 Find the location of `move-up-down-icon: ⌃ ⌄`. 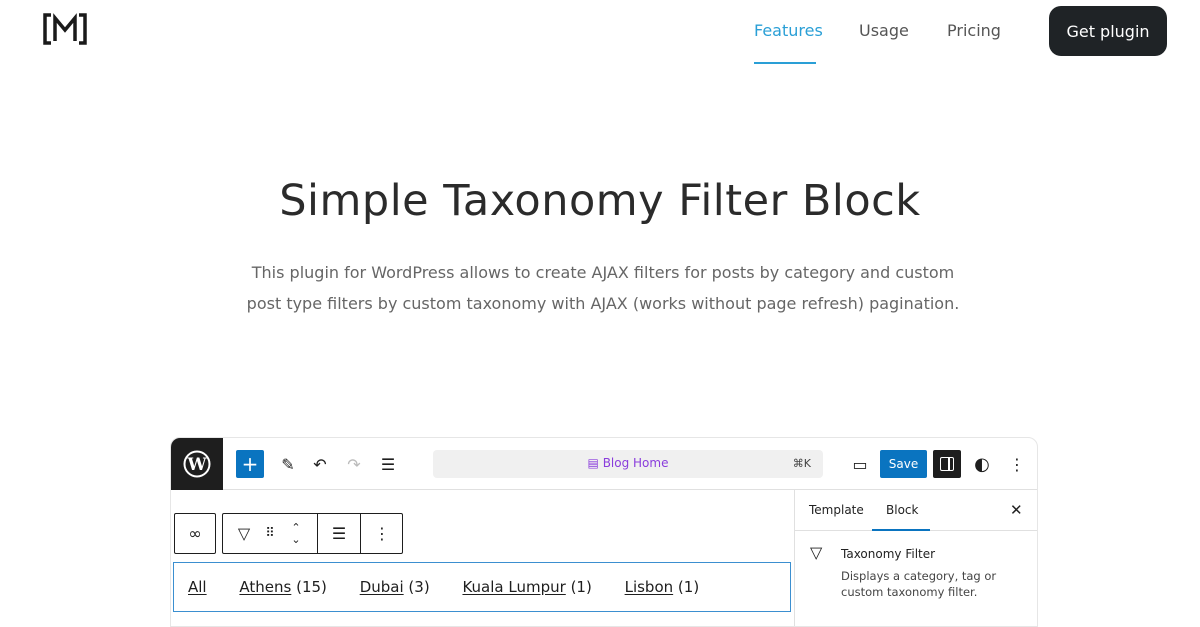

move-up-down-icon: ⌃ ⌄ is located at coordinates (296, 533).